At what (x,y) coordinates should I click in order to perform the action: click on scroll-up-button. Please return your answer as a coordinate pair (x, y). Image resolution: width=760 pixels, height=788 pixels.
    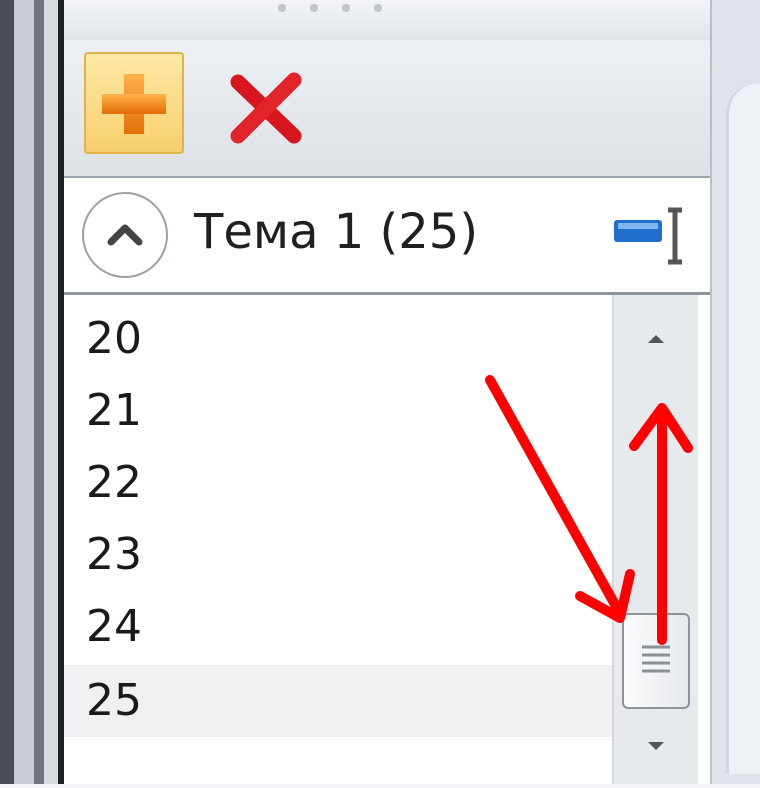
    Looking at the image, I should click on (656, 343).